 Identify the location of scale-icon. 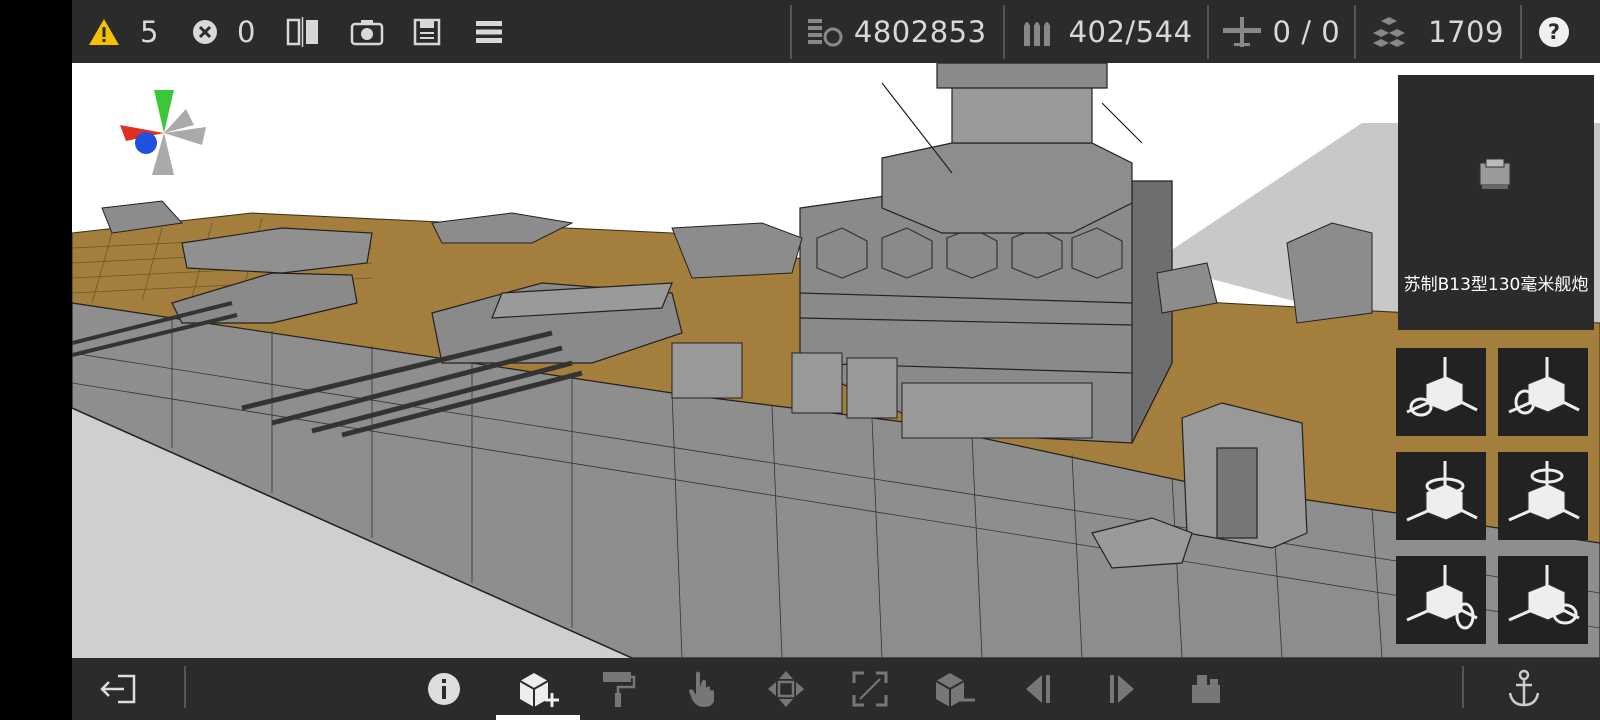
(870, 689).